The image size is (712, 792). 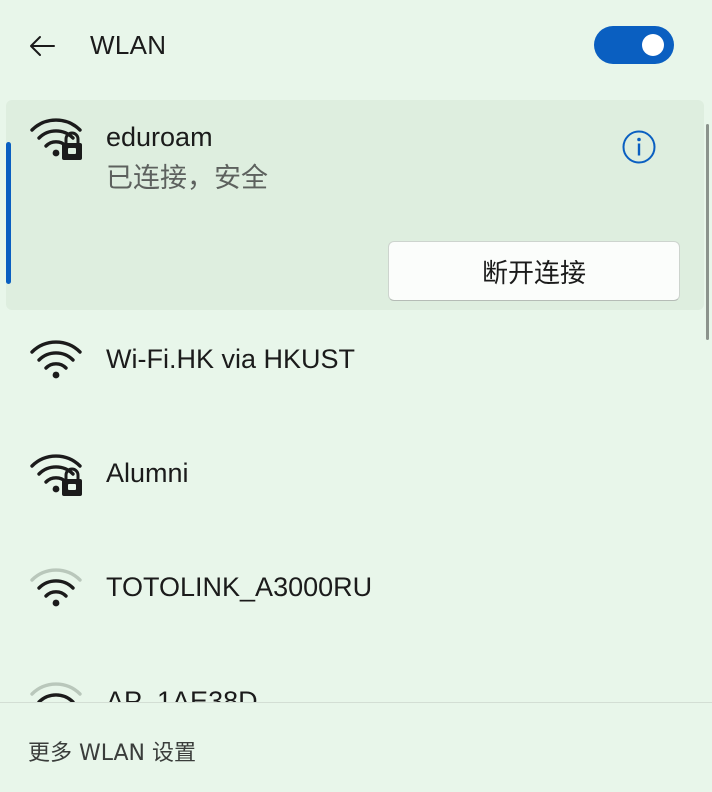 What do you see at coordinates (56, 359) in the screenshot?
I see `wifi-icon` at bounding box center [56, 359].